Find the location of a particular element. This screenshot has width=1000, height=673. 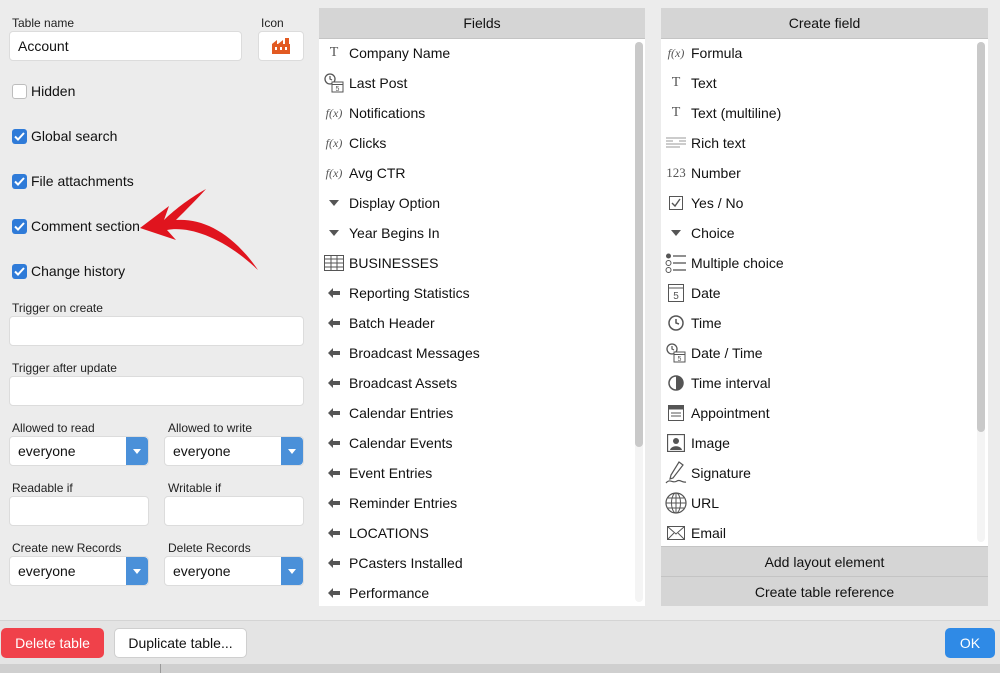

field-item-businesses: BUSINESSES is located at coordinates (477, 263).